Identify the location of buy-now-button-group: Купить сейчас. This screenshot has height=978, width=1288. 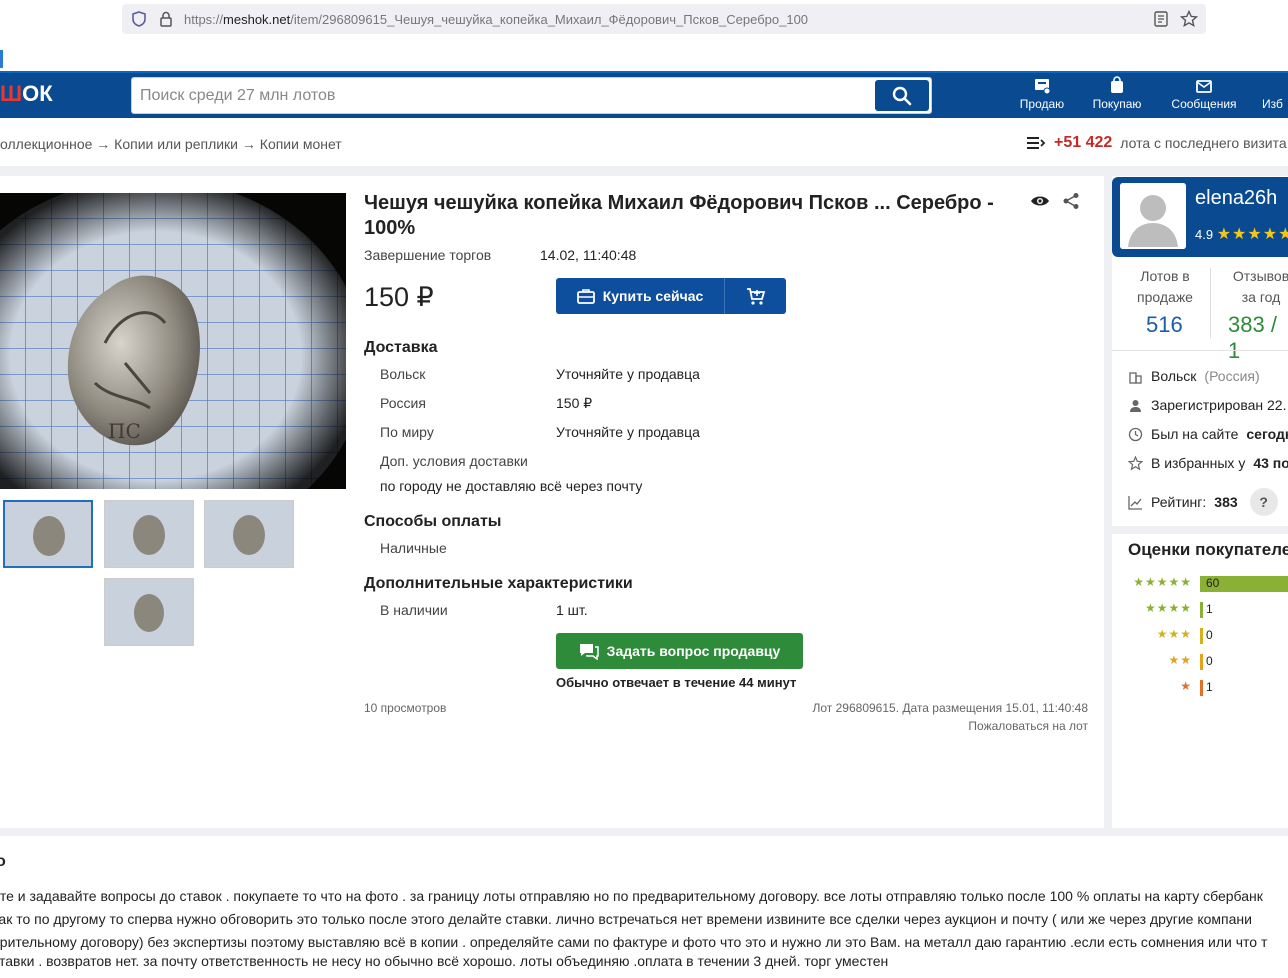
(671, 296).